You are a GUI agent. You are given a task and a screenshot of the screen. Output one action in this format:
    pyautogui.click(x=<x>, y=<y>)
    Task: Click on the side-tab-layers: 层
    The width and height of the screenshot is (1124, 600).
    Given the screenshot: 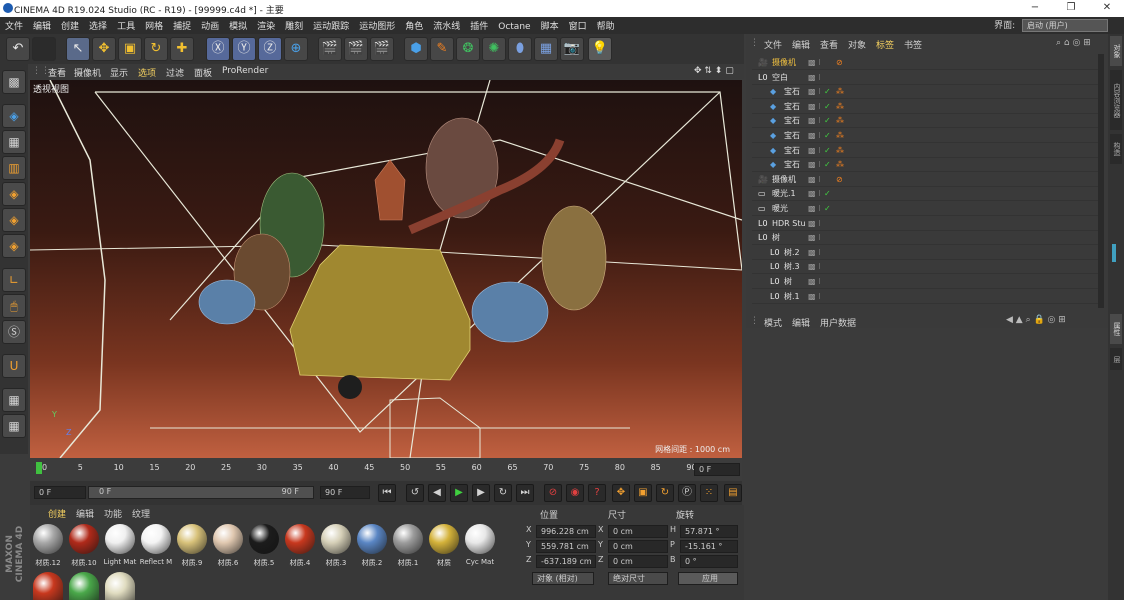 What is the action you would take?
    pyautogui.click(x=1116, y=359)
    